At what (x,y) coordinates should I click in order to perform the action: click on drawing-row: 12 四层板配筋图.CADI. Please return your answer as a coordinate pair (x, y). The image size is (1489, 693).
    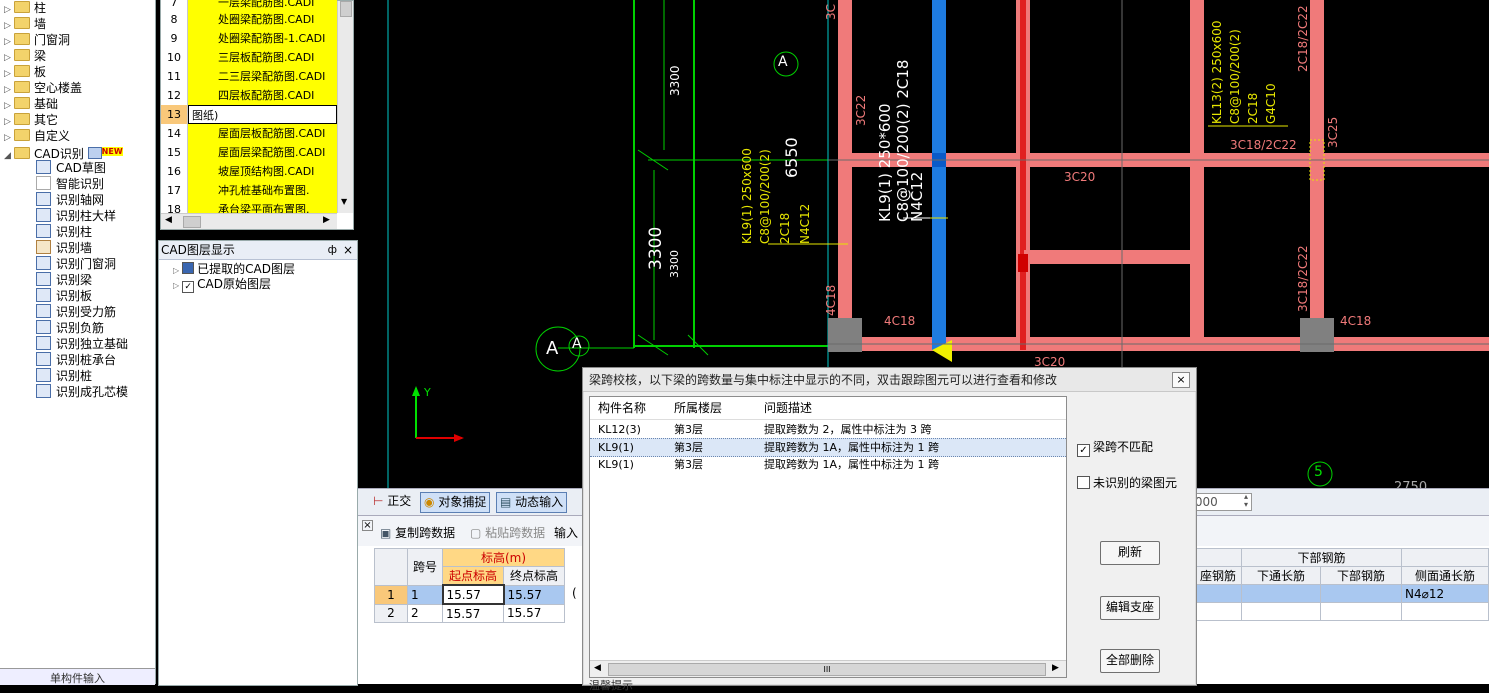
    Looking at the image, I should click on (249, 96).